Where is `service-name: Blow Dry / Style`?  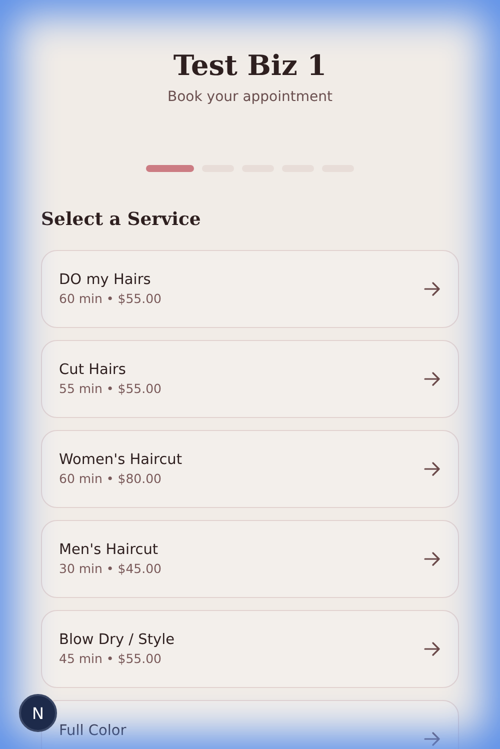
service-name: Blow Dry / Style is located at coordinates (117, 640).